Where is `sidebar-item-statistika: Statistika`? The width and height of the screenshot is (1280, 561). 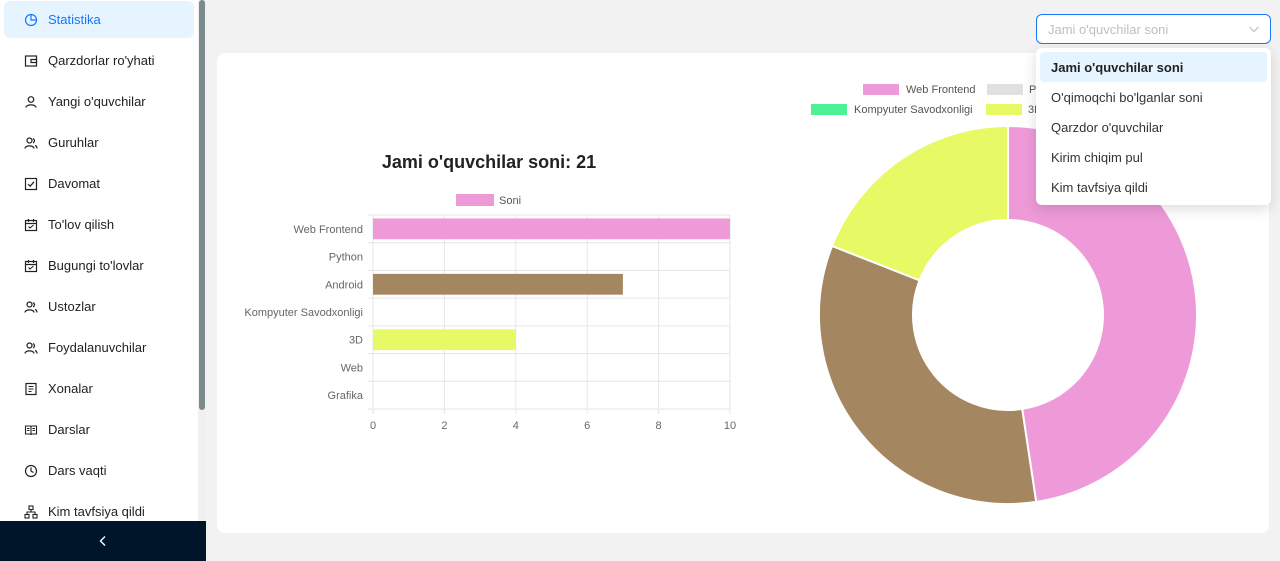
sidebar-item-statistika: Statistika is located at coordinates (99, 19).